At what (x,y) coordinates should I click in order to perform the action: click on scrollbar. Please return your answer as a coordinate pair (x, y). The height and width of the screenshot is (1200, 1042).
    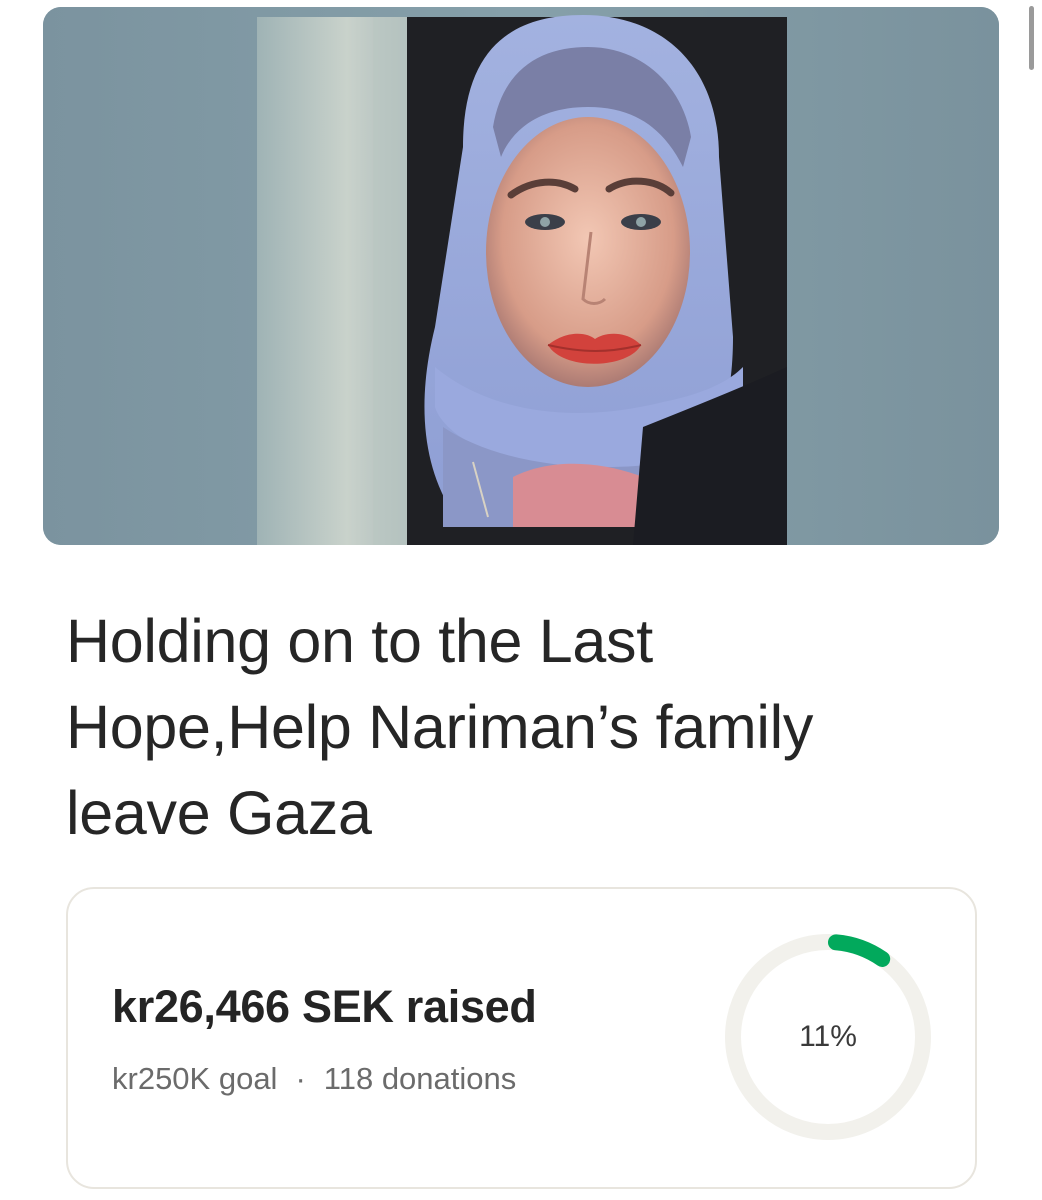
    Looking at the image, I should click on (1031, 38).